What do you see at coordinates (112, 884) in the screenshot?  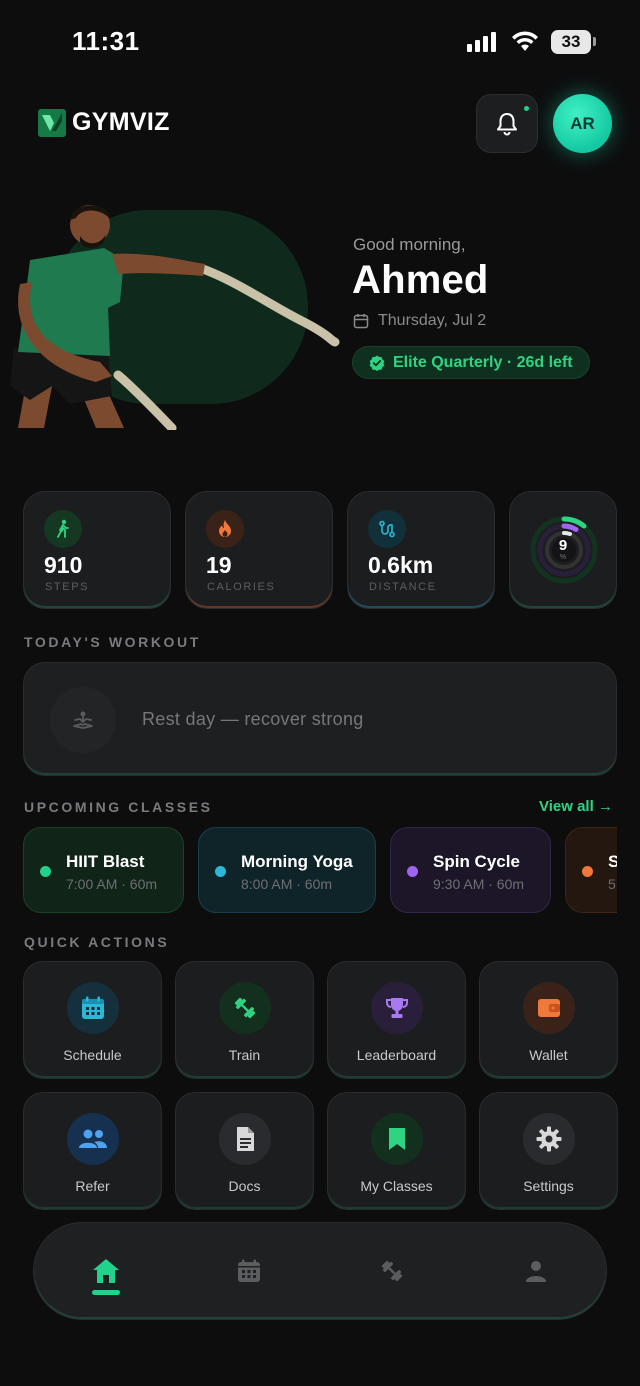 I see `class-time: 7:00 AM · 60m` at bounding box center [112, 884].